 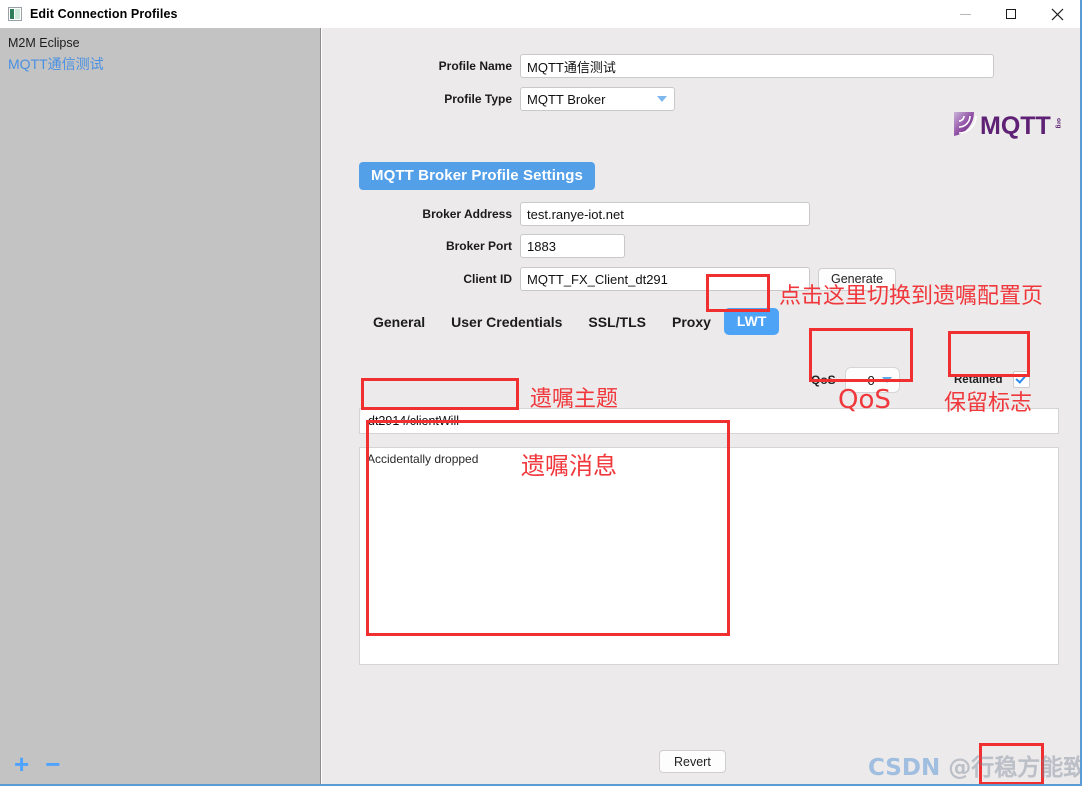 What do you see at coordinates (692, 761) in the screenshot?
I see `revert-button: Revert` at bounding box center [692, 761].